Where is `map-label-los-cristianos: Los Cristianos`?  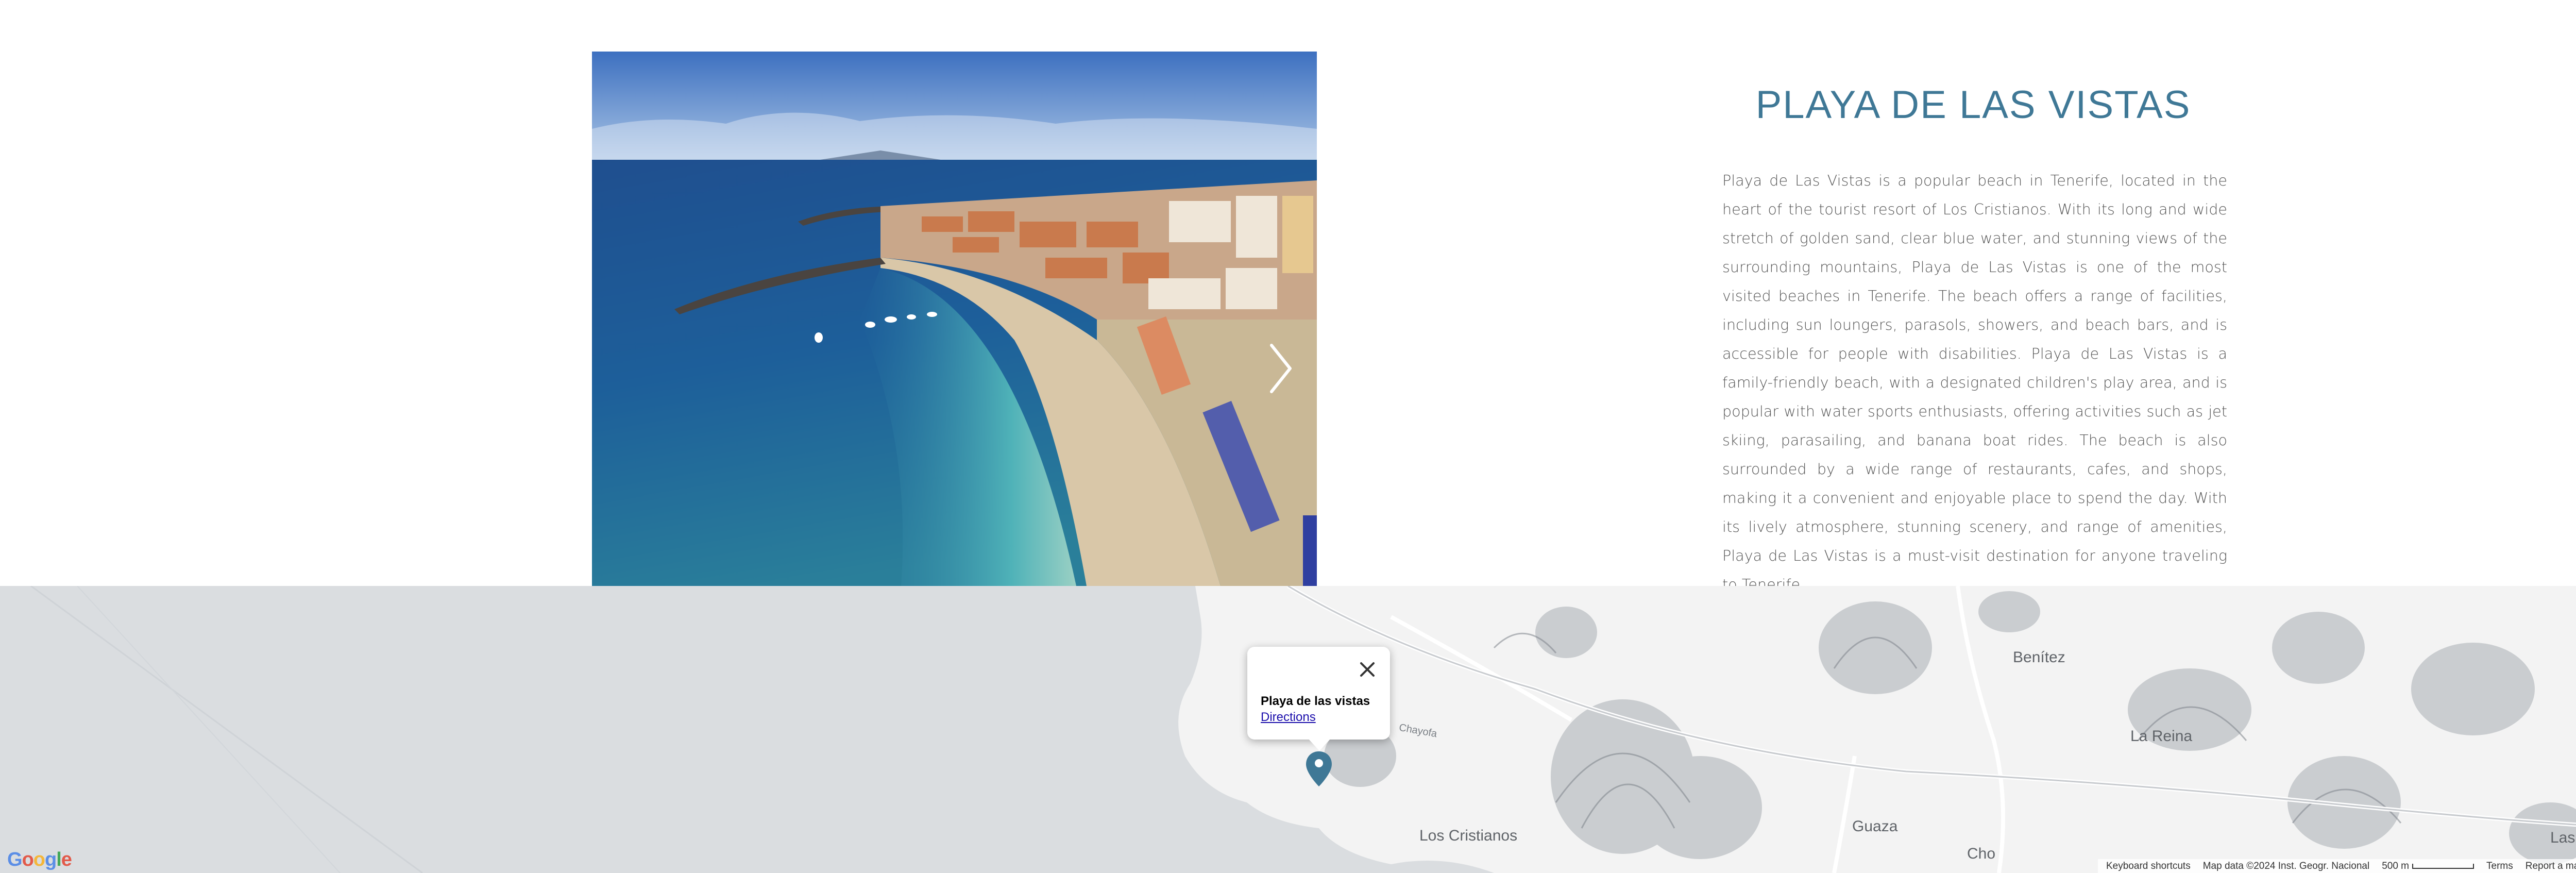 map-label-los-cristianos: Los Cristianos is located at coordinates (1468, 835).